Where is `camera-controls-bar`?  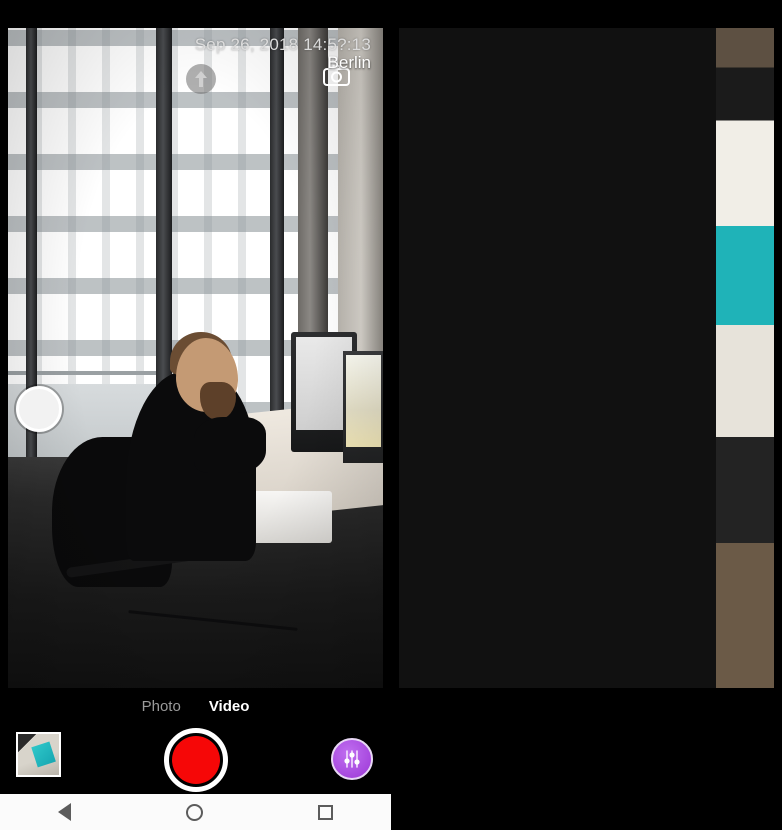 camera-controls-bar is located at coordinates (195, 761).